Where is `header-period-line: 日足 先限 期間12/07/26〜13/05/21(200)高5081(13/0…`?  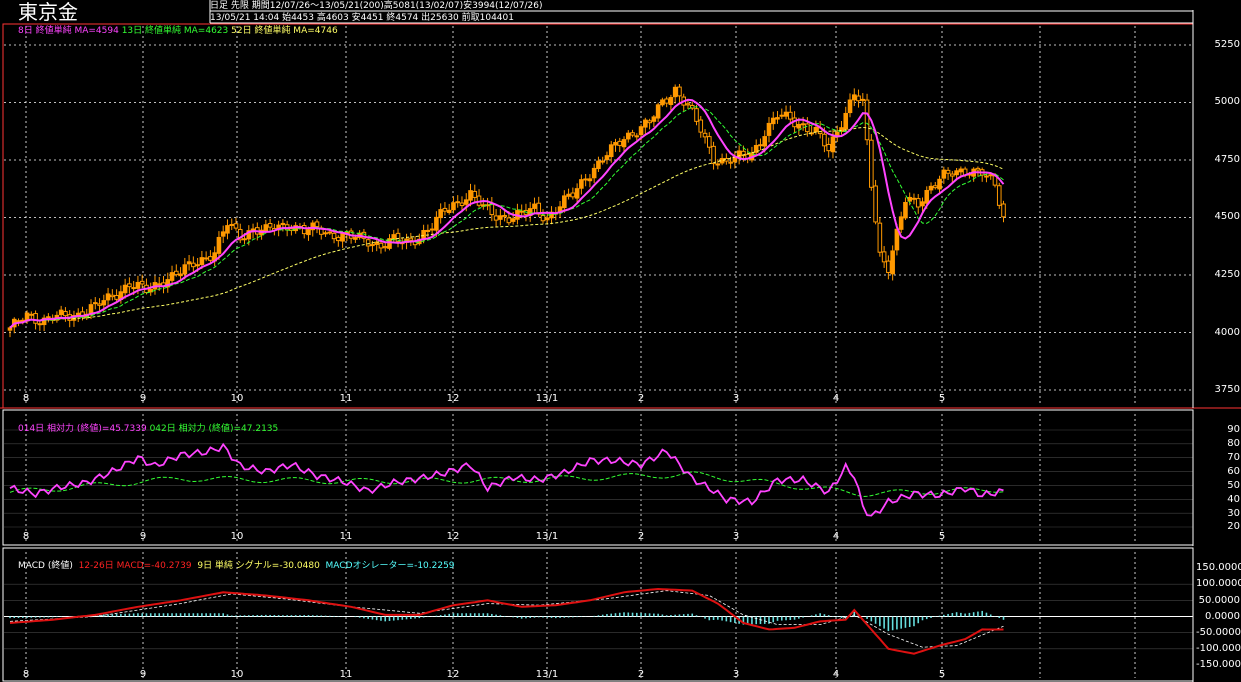
header-period-line: 日足 先限 期間12/07/26〜13/05/21(200)高5081(13/0… is located at coordinates (376, 6).